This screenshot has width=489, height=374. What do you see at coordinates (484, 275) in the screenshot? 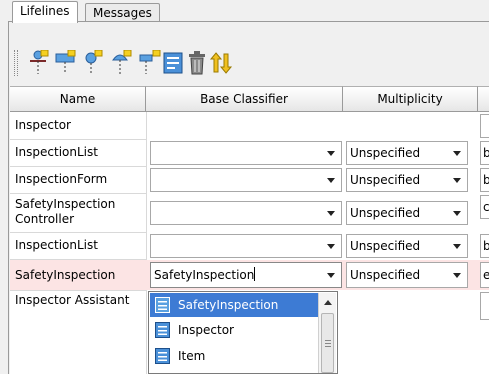
I see `extra-cell: e` at bounding box center [484, 275].